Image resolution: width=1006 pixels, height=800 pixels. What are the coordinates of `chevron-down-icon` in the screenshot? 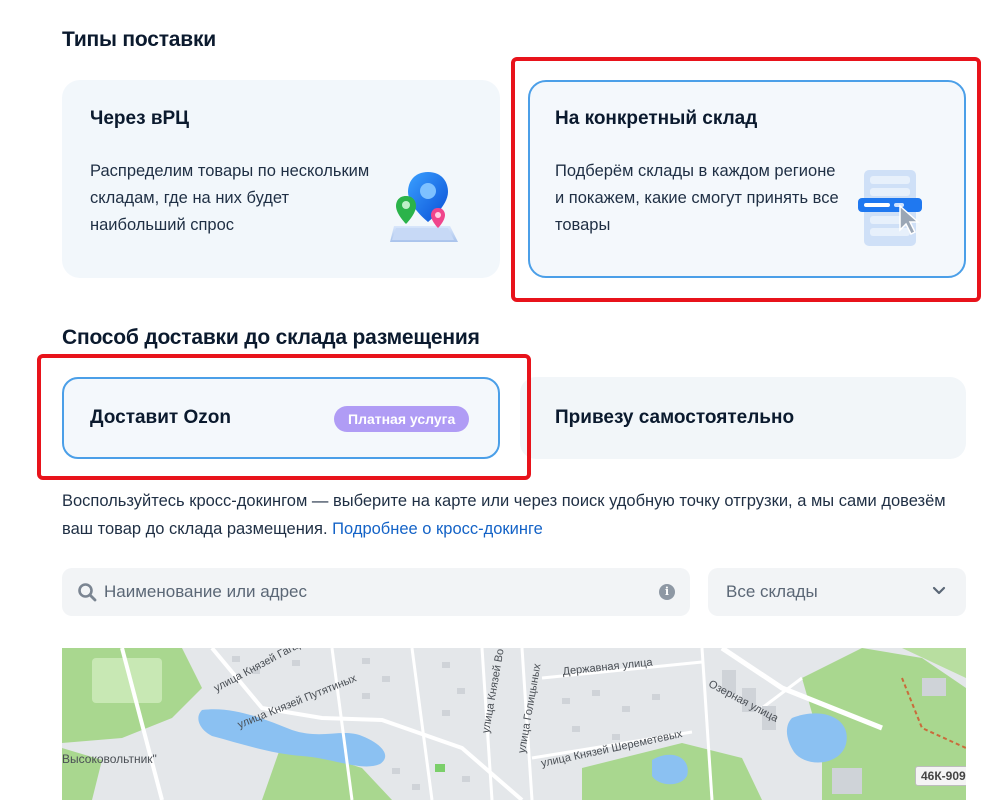 It's located at (939, 590).